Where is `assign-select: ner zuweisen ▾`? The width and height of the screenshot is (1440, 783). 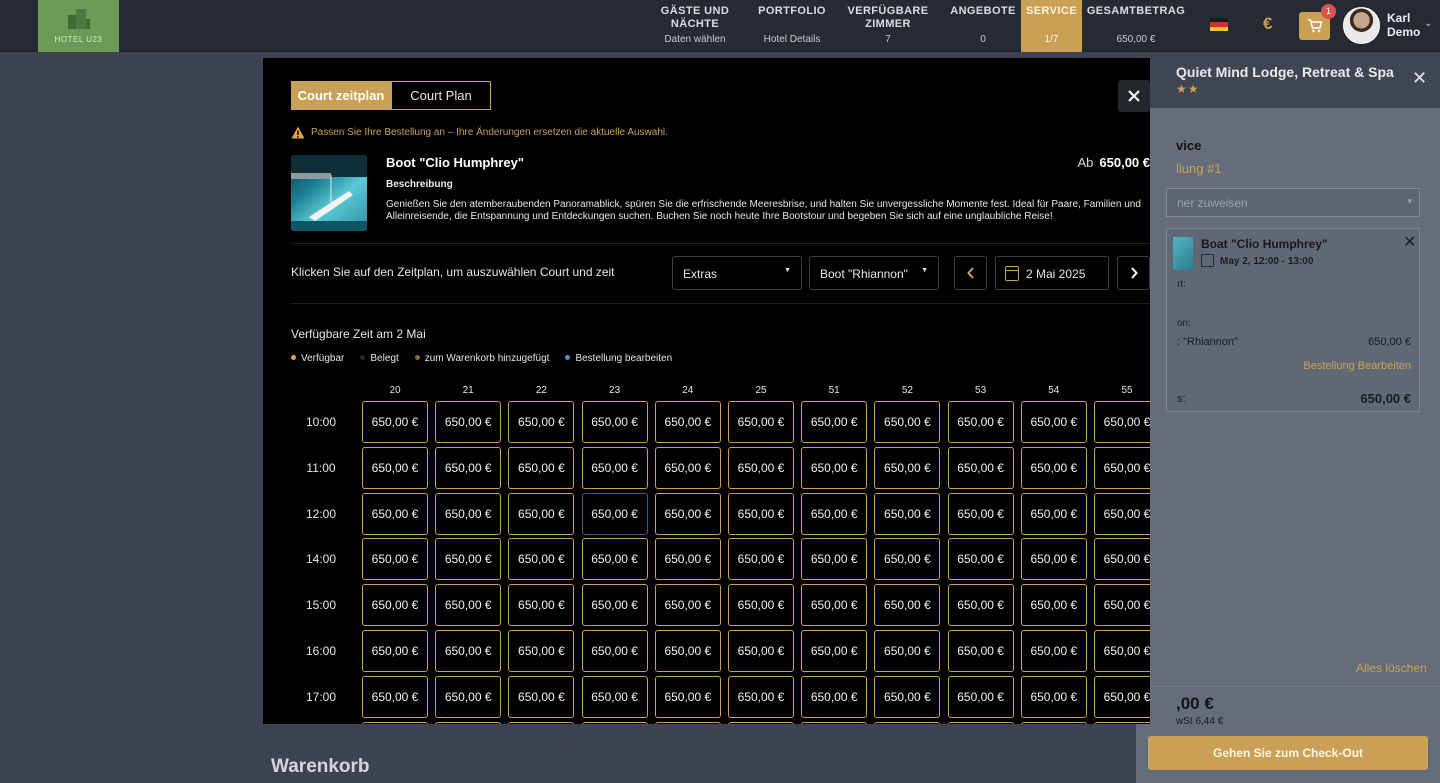
assign-select: ner zuweisen ▾ is located at coordinates (1293, 202).